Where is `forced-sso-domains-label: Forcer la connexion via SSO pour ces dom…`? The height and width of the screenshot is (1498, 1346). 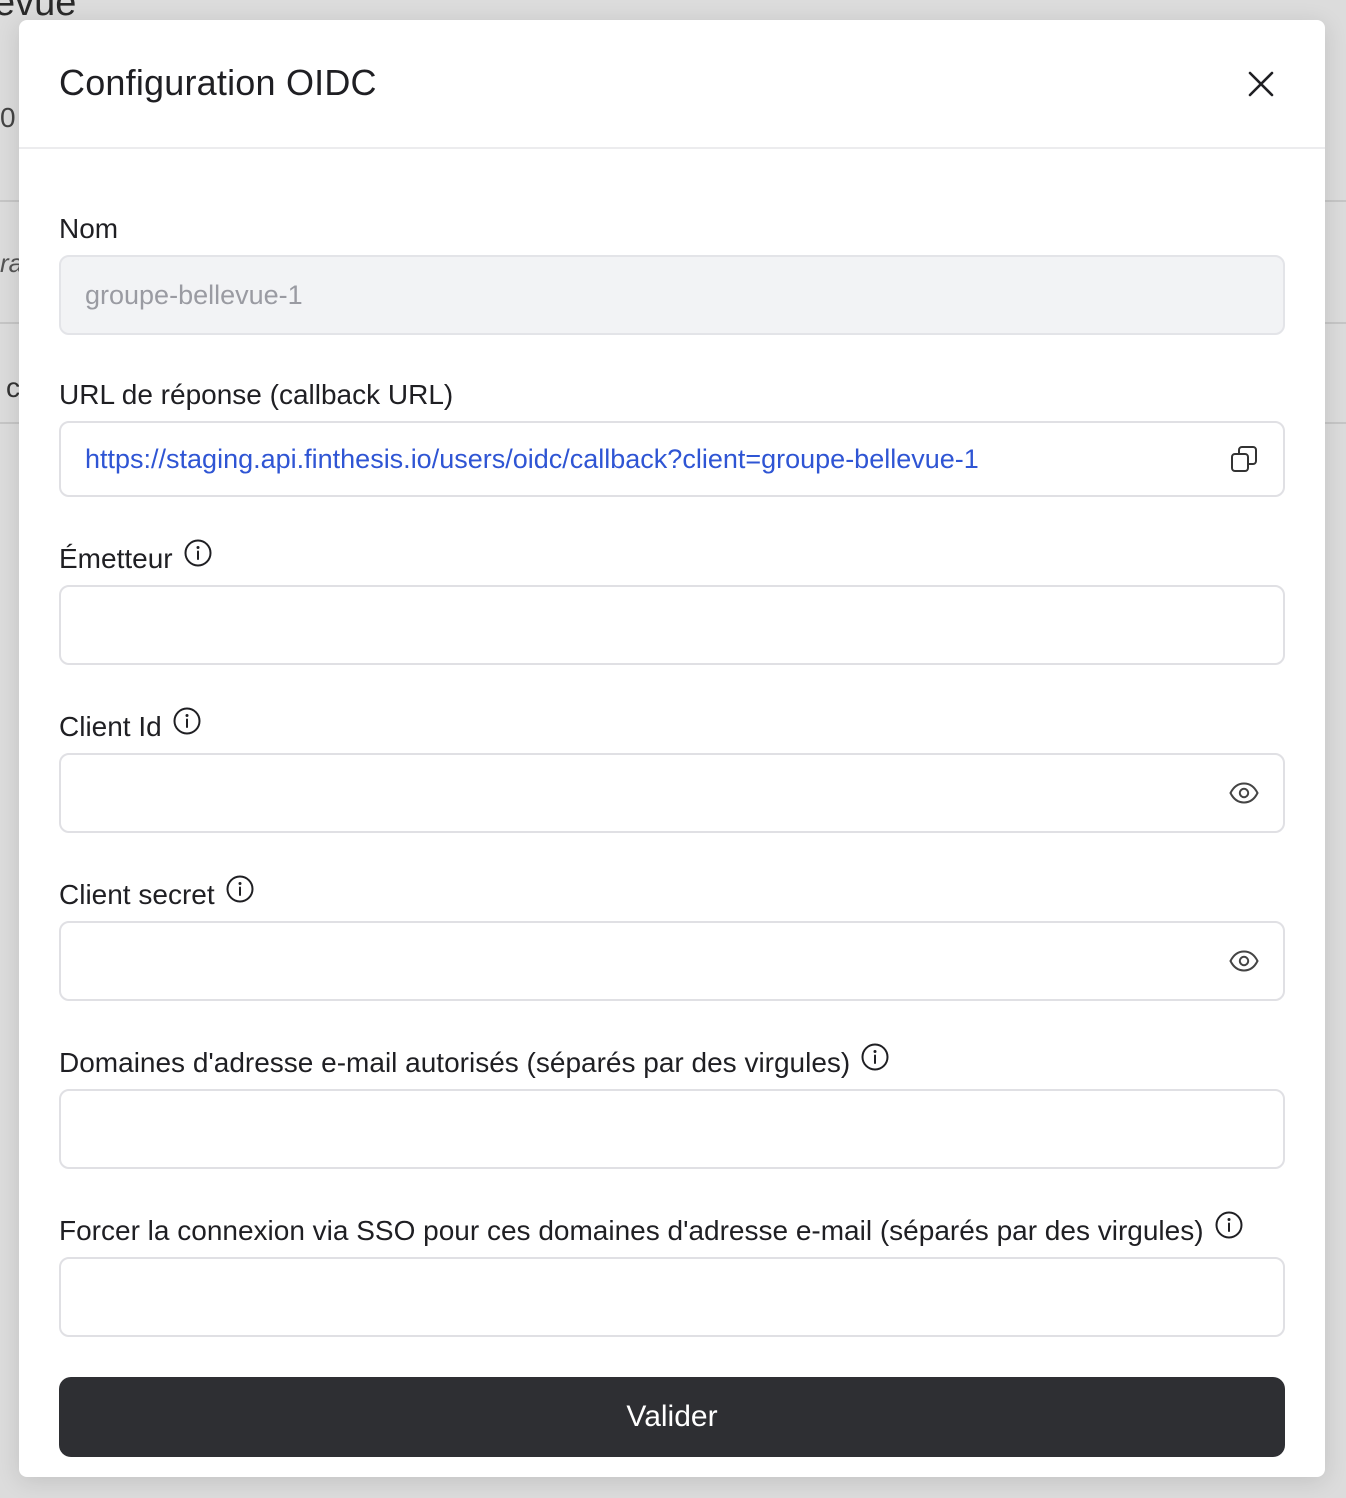 forced-sso-domains-label: Forcer la connexion via SSO pour ces dom… is located at coordinates (672, 1231).